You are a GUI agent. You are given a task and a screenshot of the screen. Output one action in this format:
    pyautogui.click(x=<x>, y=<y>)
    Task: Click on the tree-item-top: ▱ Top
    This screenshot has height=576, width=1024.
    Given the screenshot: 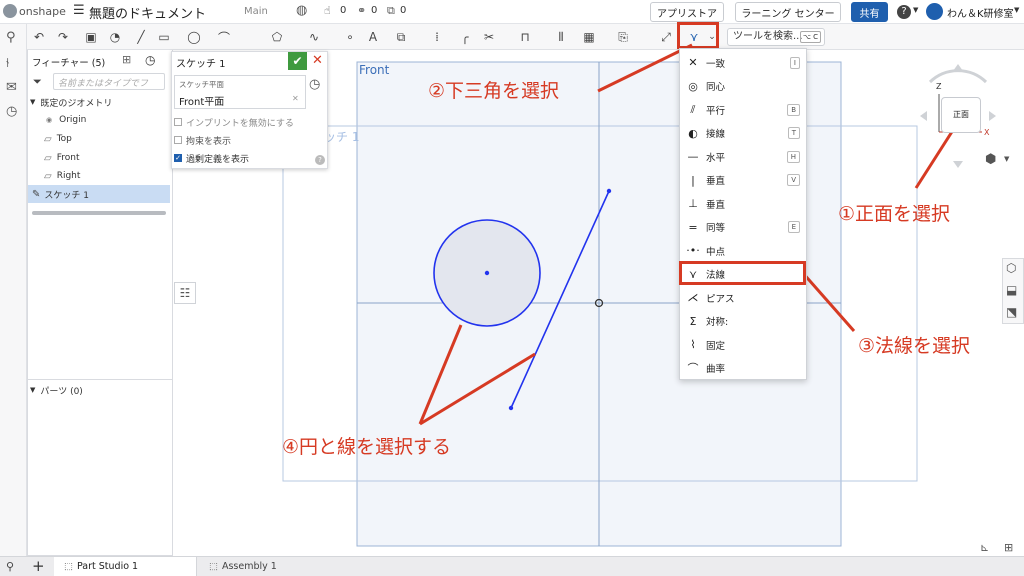 What is the action you would take?
    pyautogui.click(x=104, y=139)
    